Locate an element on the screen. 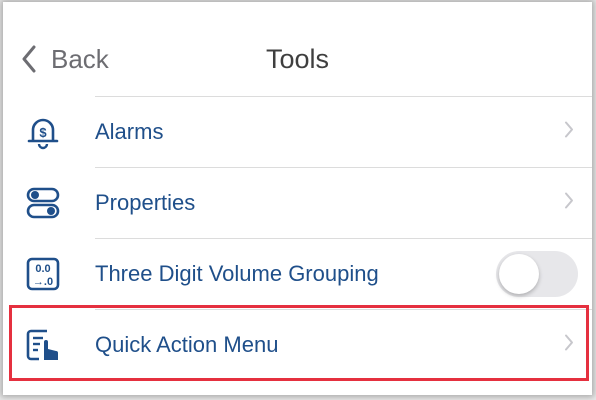  page-title: Tools is located at coordinates (297, 59).